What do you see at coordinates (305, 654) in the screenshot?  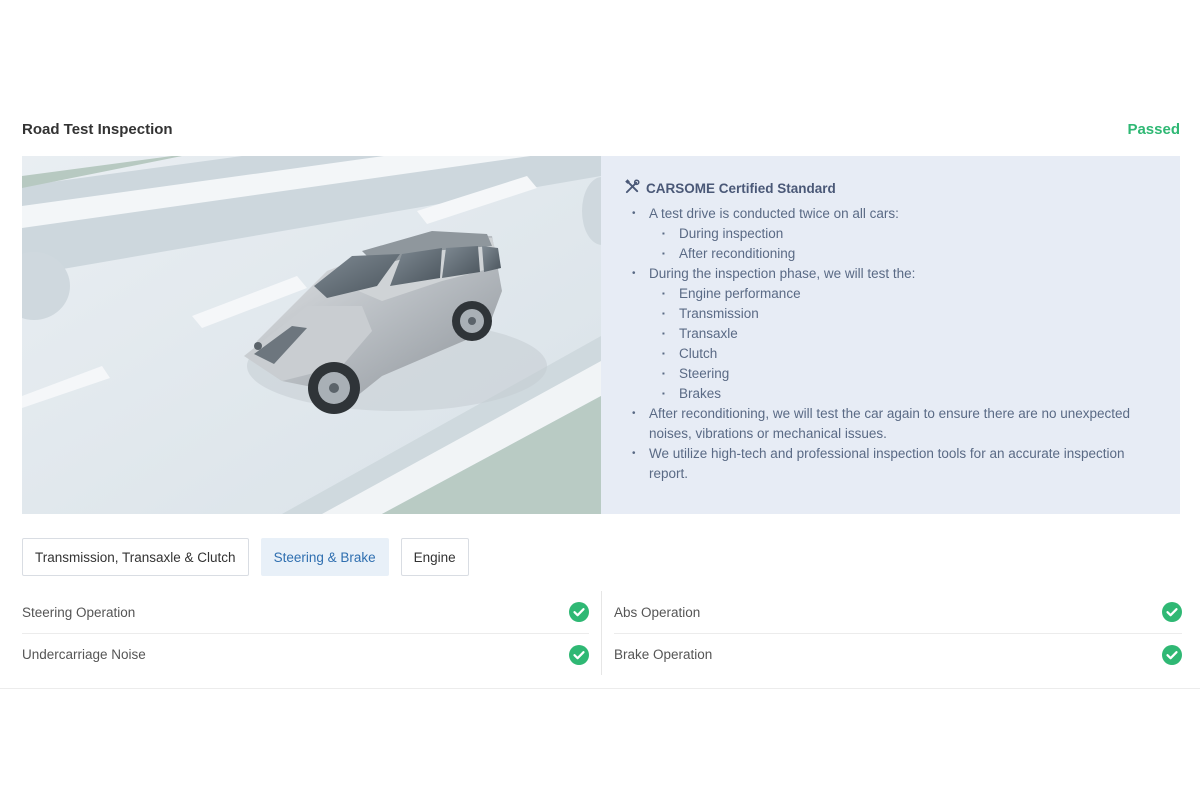 I see `result-row-undercarriage-noise: Undercarriage Noise` at bounding box center [305, 654].